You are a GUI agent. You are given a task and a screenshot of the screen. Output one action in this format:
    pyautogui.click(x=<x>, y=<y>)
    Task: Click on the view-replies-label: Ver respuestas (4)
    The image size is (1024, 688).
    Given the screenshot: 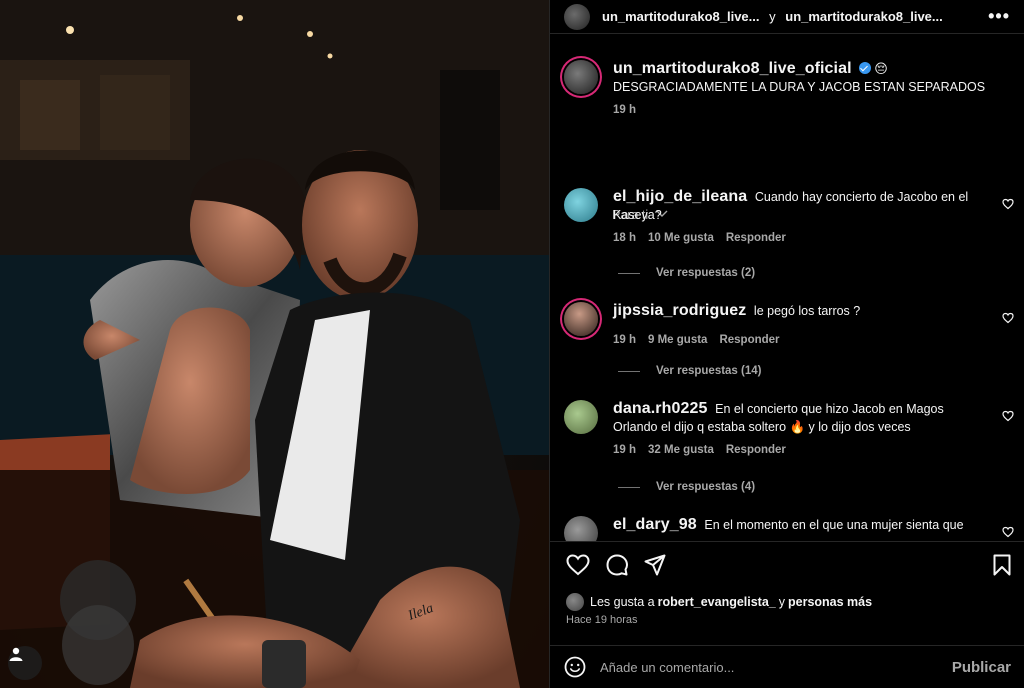 What is the action you would take?
    pyautogui.click(x=706, y=487)
    